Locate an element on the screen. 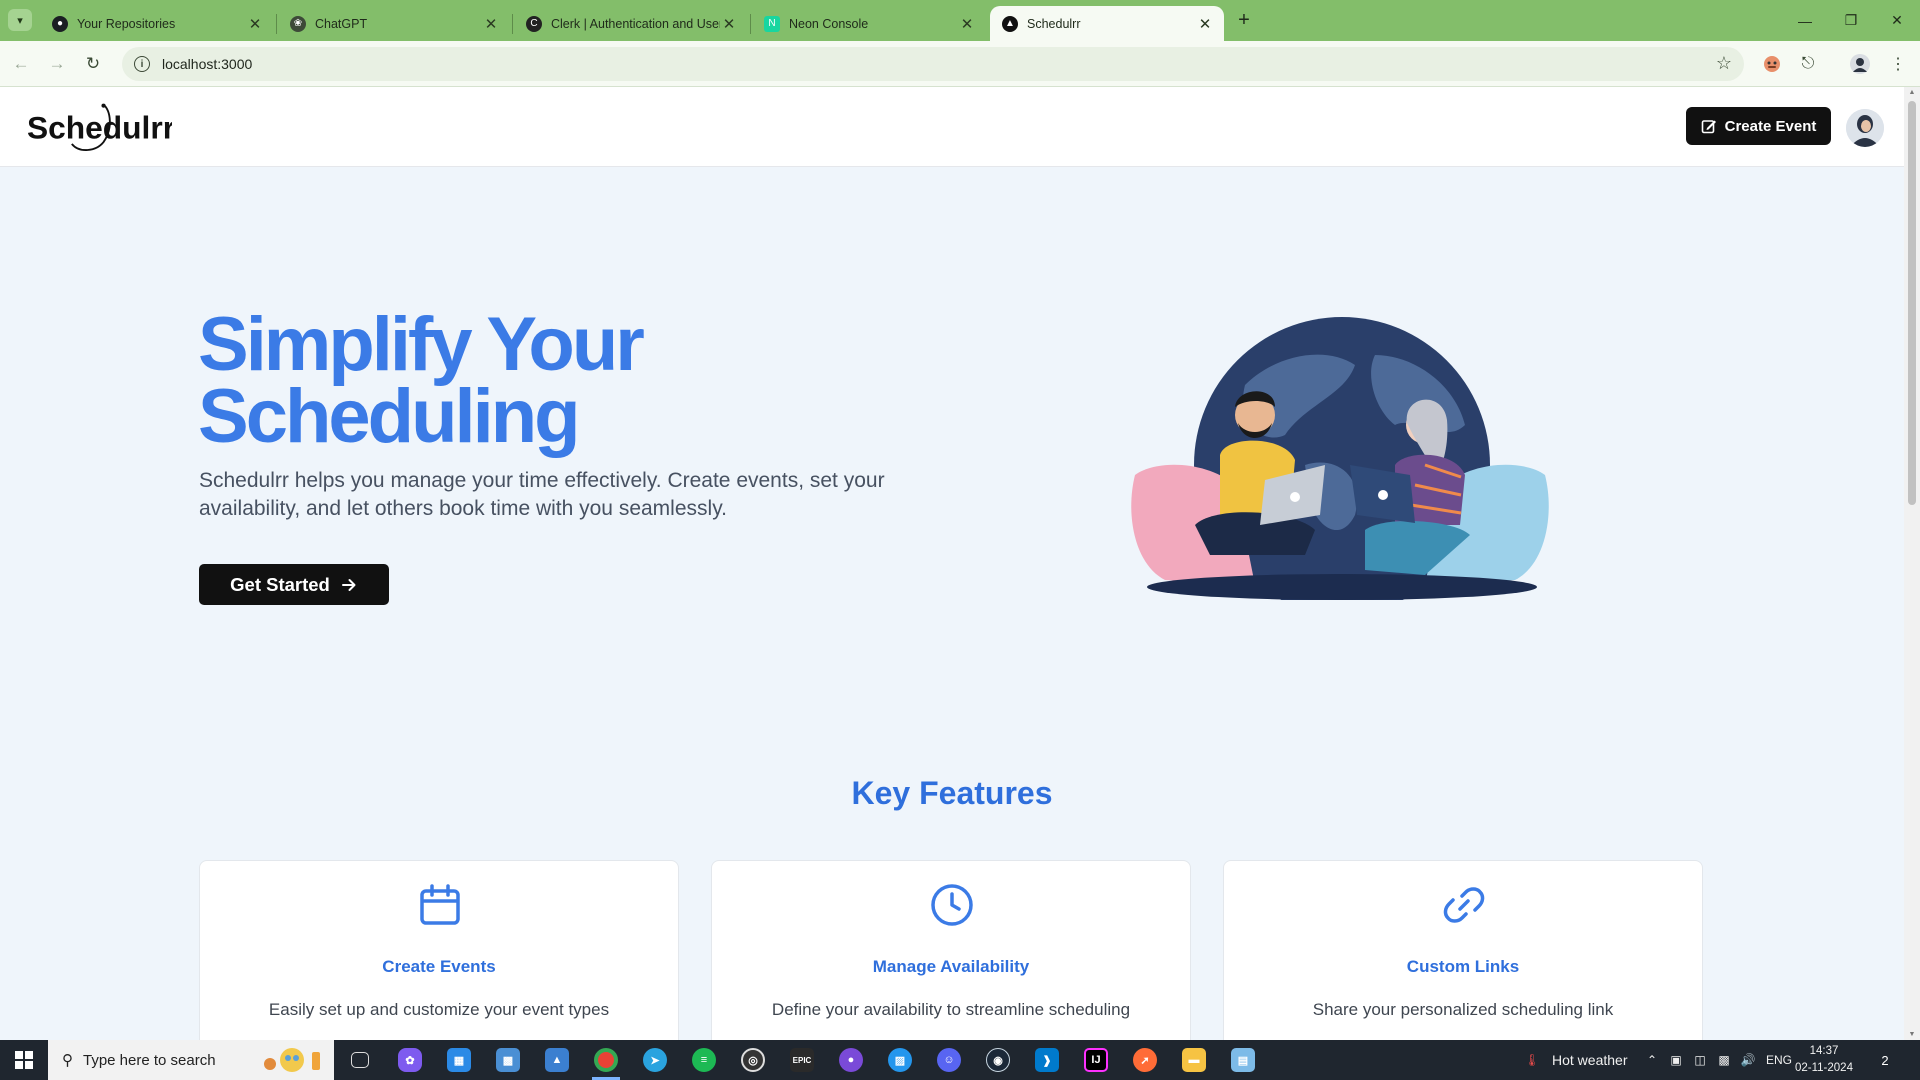 This screenshot has height=1080, width=1920. store-app: ▦ is located at coordinates (459, 1060).